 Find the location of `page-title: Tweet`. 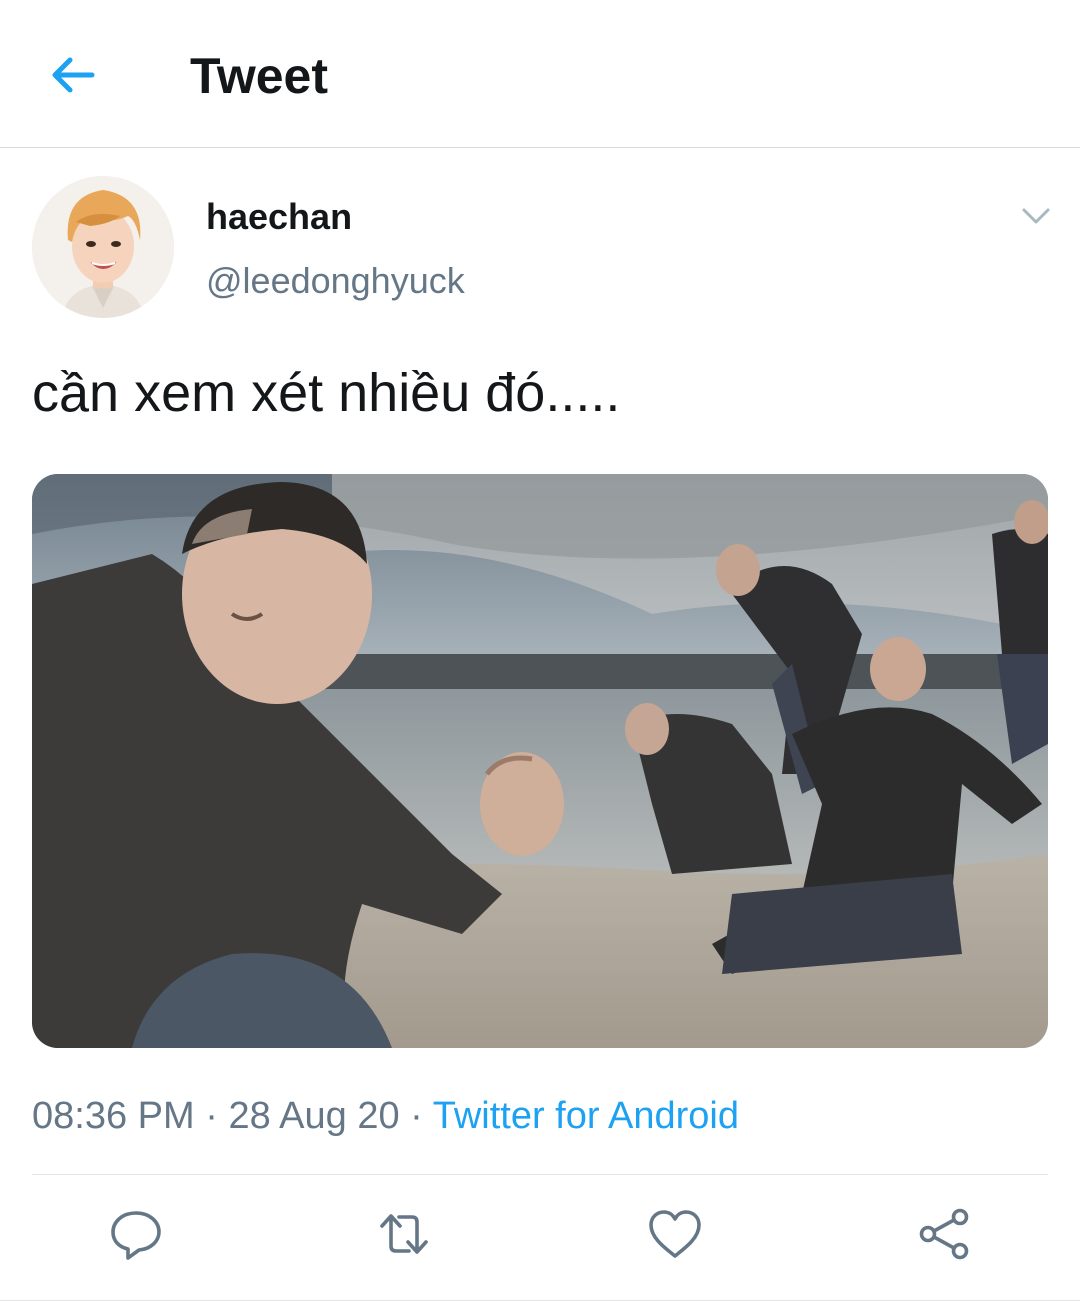

page-title: Tweet is located at coordinates (259, 76).